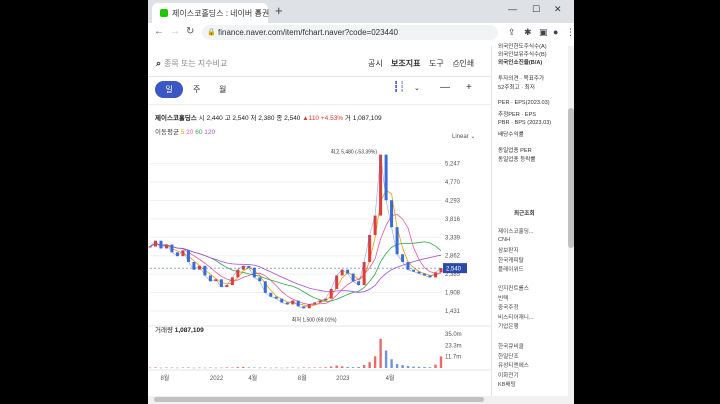  I want to click on low-value: 2,380, so click(266, 118).